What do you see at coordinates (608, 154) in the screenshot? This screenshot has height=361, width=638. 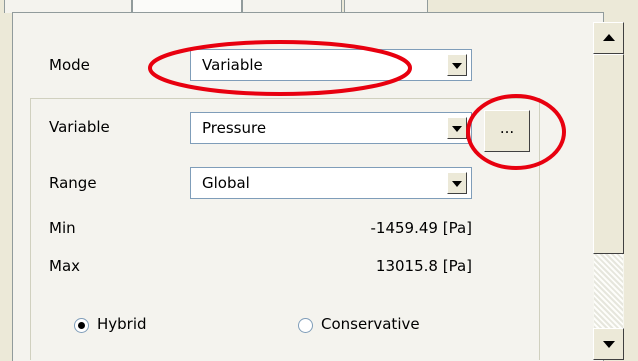 I see `scroll-thumb` at bounding box center [608, 154].